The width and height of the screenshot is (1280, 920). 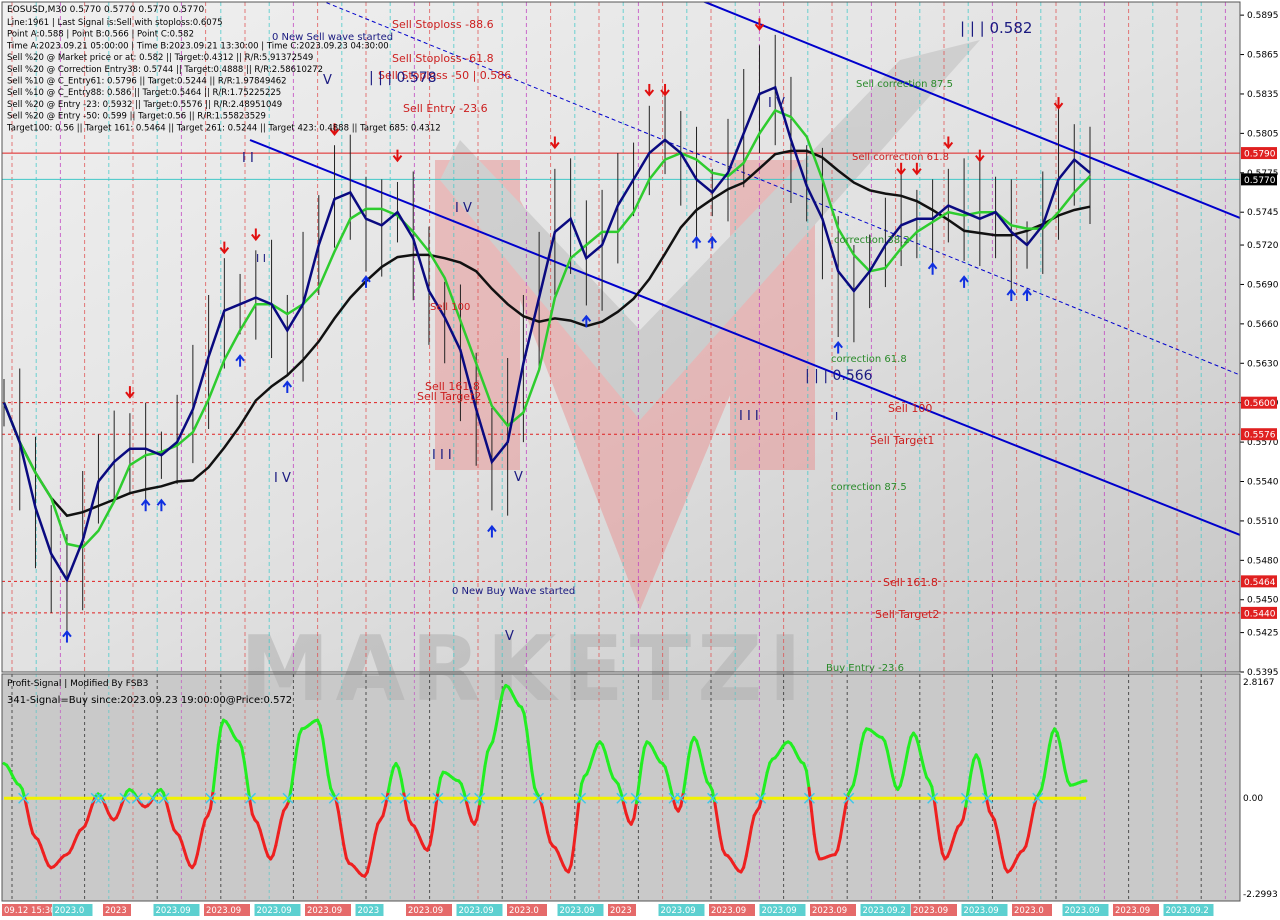 What do you see at coordinates (1263, 134) in the screenshot?
I see `price-tick-label: 0.5805` at bounding box center [1263, 134].